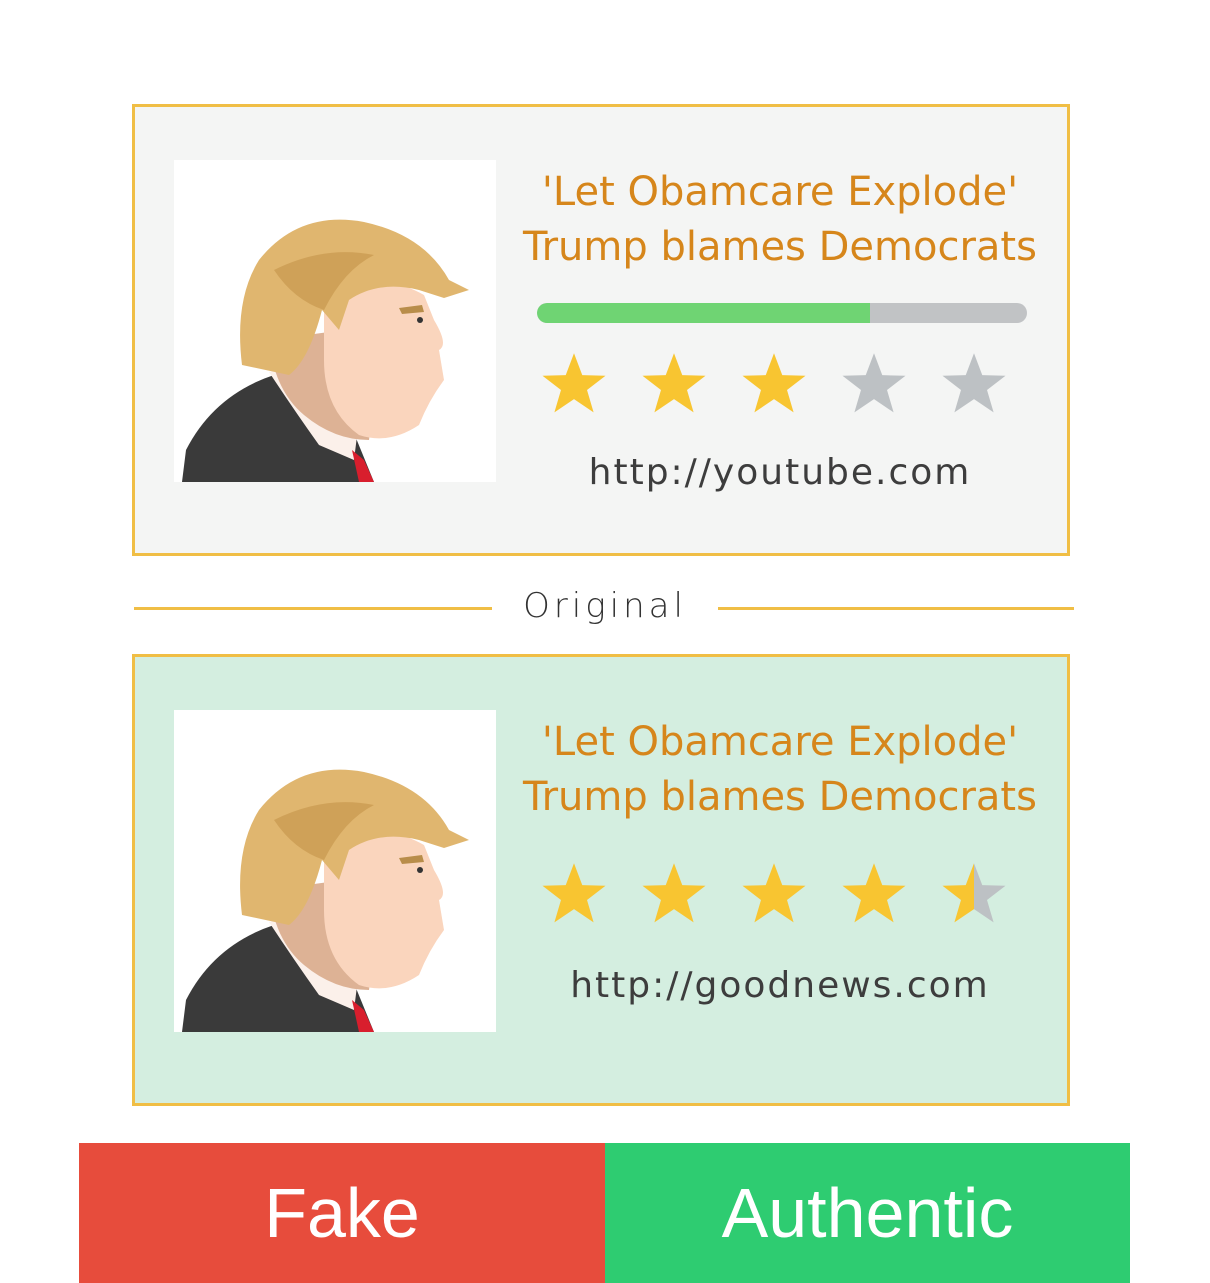  Describe the element at coordinates (780, 472) in the screenshot. I see `source-url: http://youtube.com` at that location.